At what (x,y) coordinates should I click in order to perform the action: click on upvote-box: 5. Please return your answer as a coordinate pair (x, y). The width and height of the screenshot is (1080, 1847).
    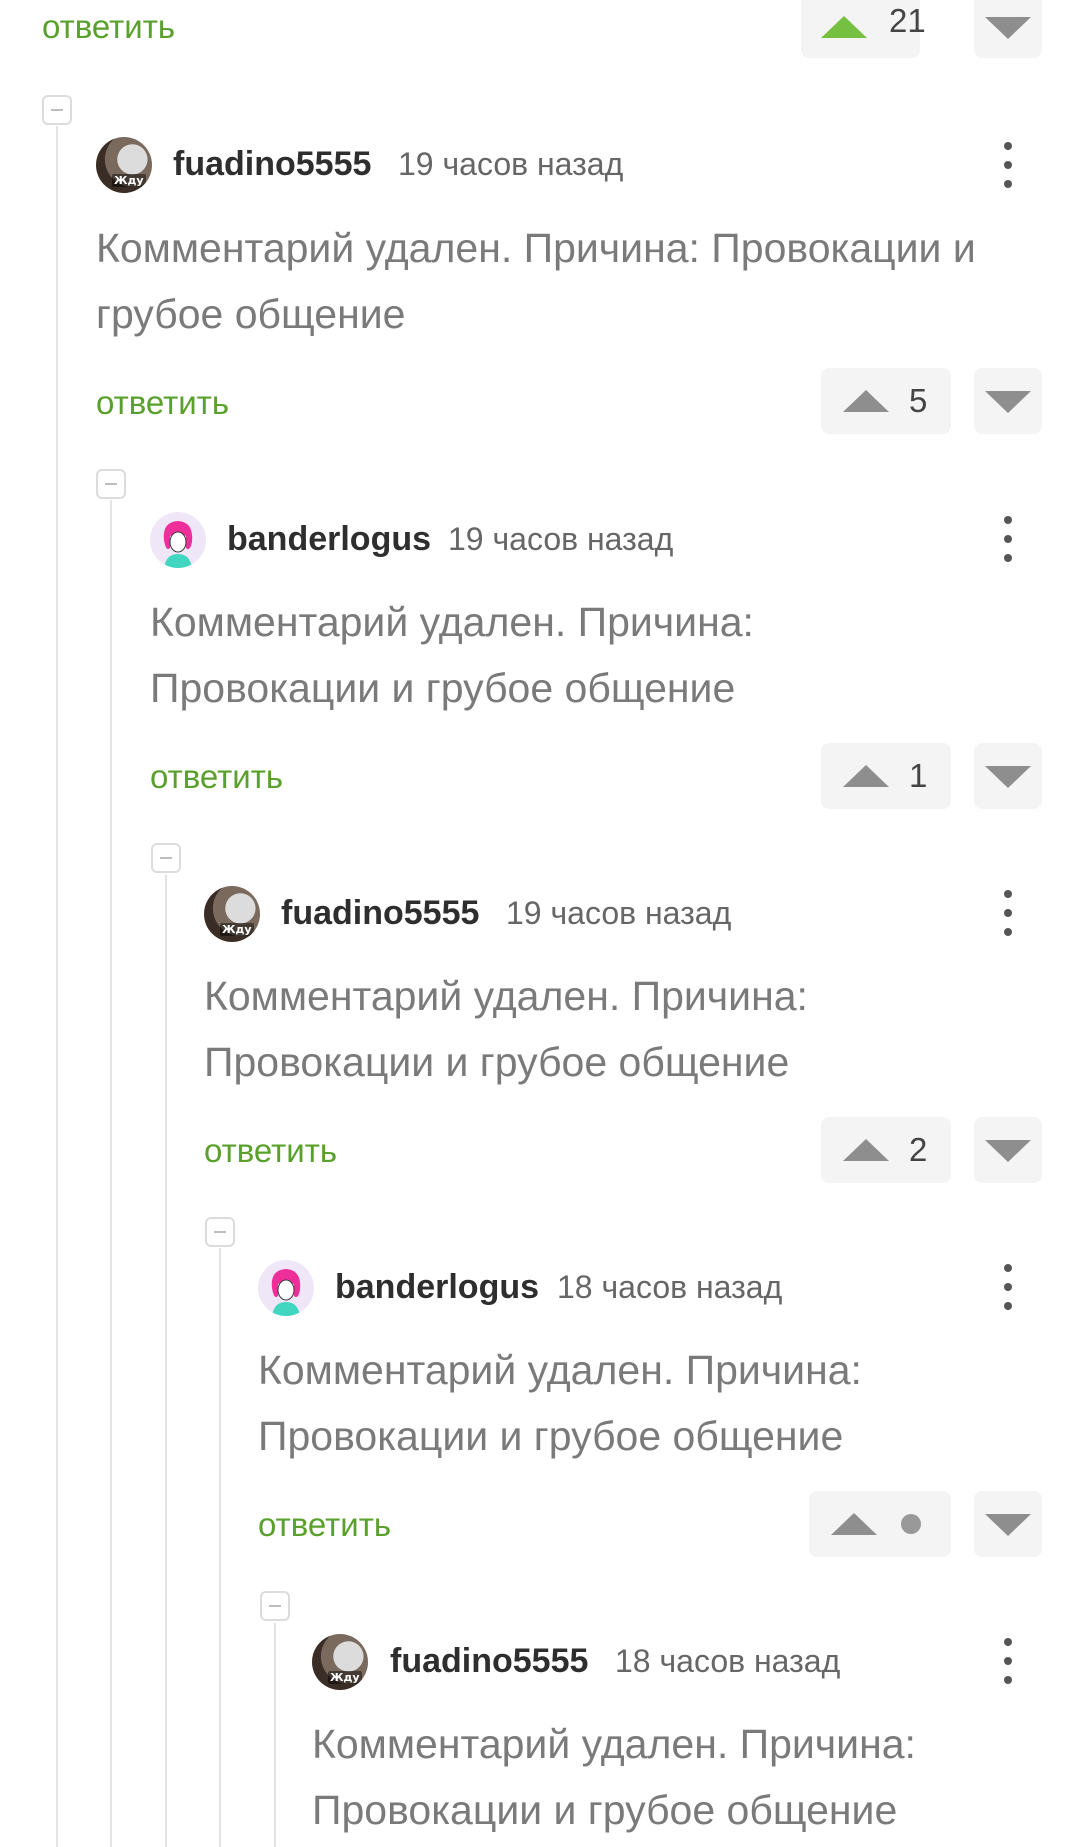
    Looking at the image, I should click on (886, 401).